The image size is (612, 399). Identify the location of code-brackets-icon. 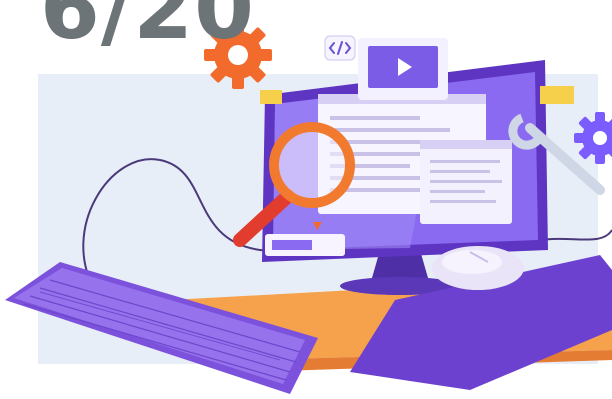
(340, 48).